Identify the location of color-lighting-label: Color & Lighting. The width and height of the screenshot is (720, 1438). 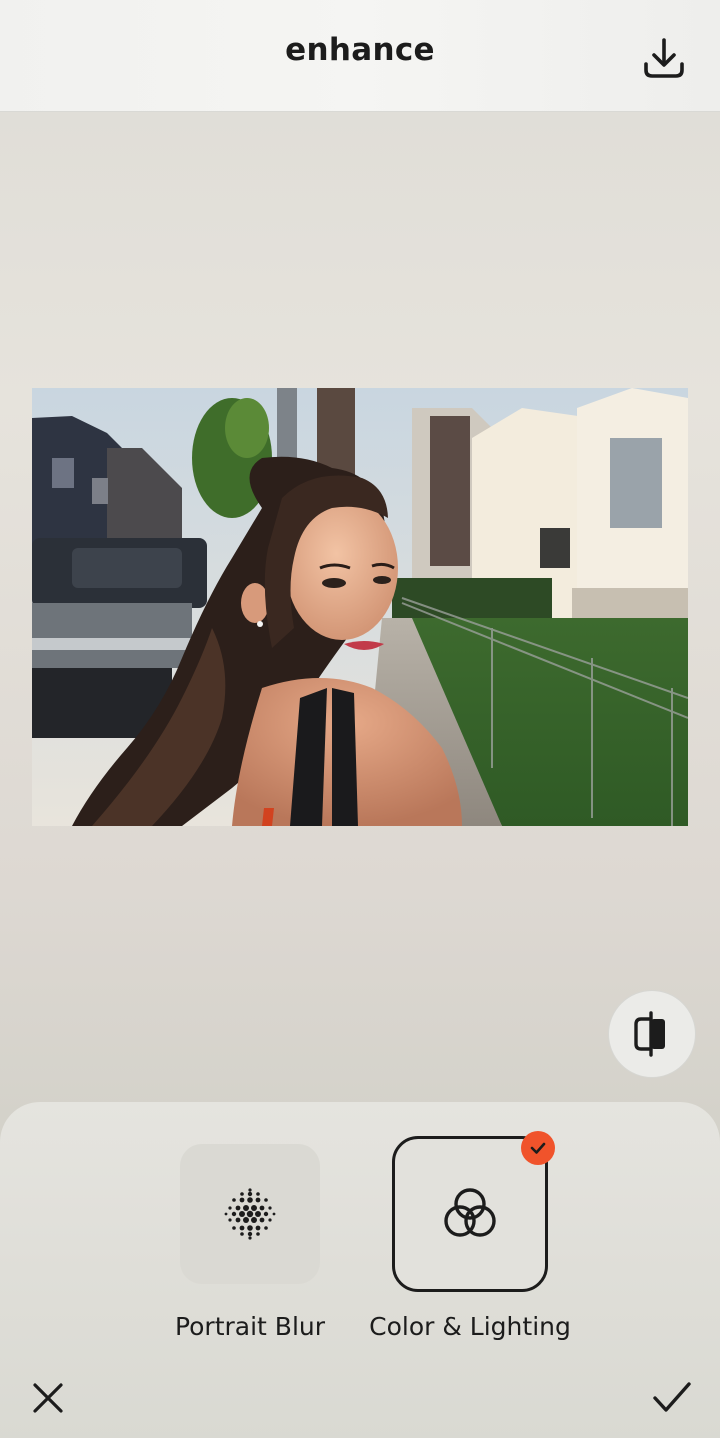
(470, 1326).